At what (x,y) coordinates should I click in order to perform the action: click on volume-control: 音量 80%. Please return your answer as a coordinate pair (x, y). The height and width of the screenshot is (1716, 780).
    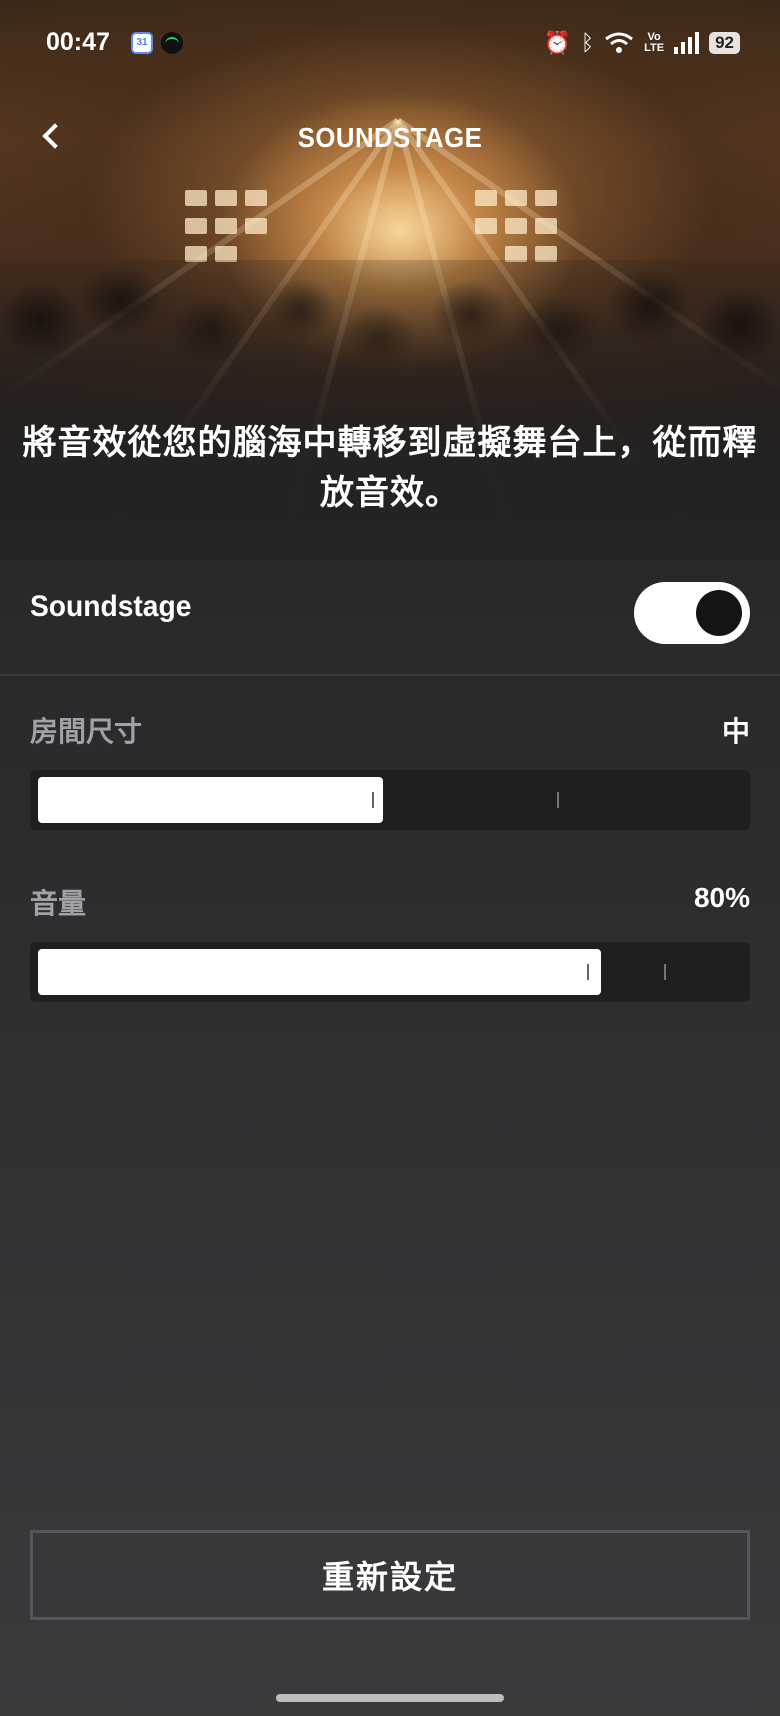
    Looking at the image, I should click on (390, 942).